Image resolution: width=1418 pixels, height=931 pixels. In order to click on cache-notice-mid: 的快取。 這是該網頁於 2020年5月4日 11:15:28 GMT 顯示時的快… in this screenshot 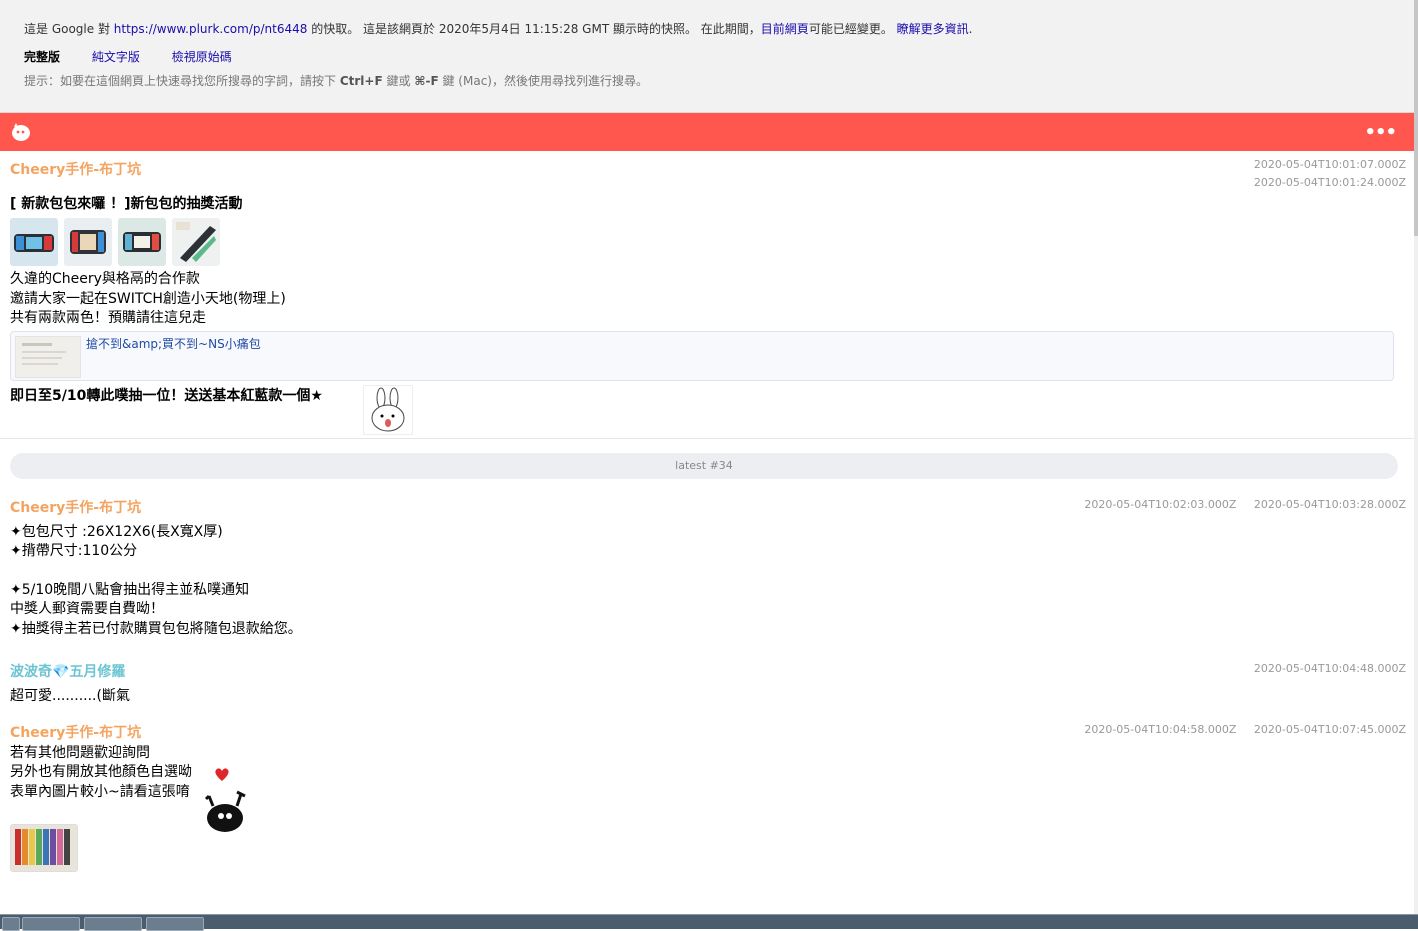, I will do `click(536, 29)`.